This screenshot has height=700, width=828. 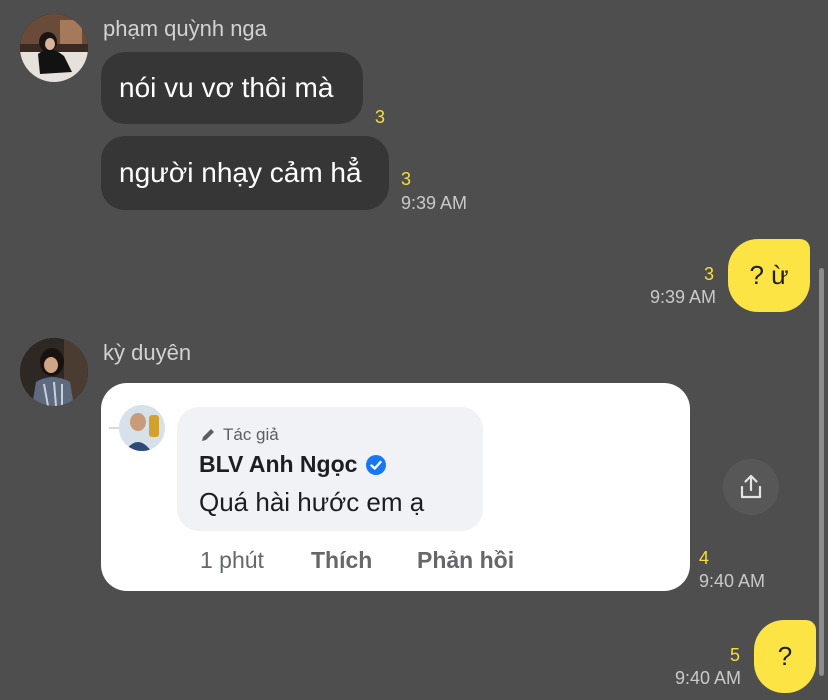 I want to click on reply-action: Phản hồi, so click(x=466, y=560).